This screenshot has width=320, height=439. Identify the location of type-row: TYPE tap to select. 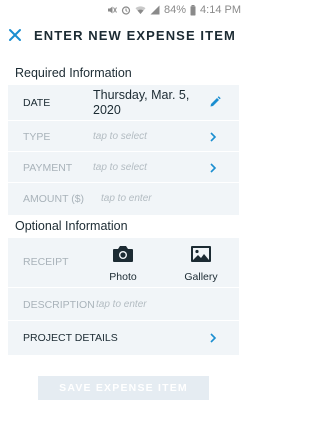
(123, 136).